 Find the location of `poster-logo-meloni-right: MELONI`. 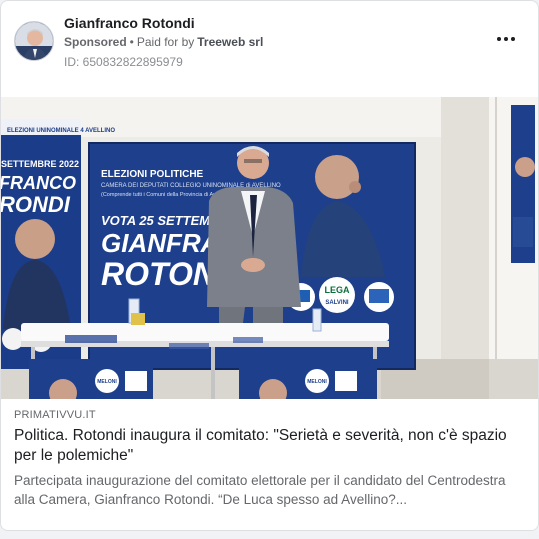

poster-logo-meloni-right: MELONI is located at coordinates (317, 382).